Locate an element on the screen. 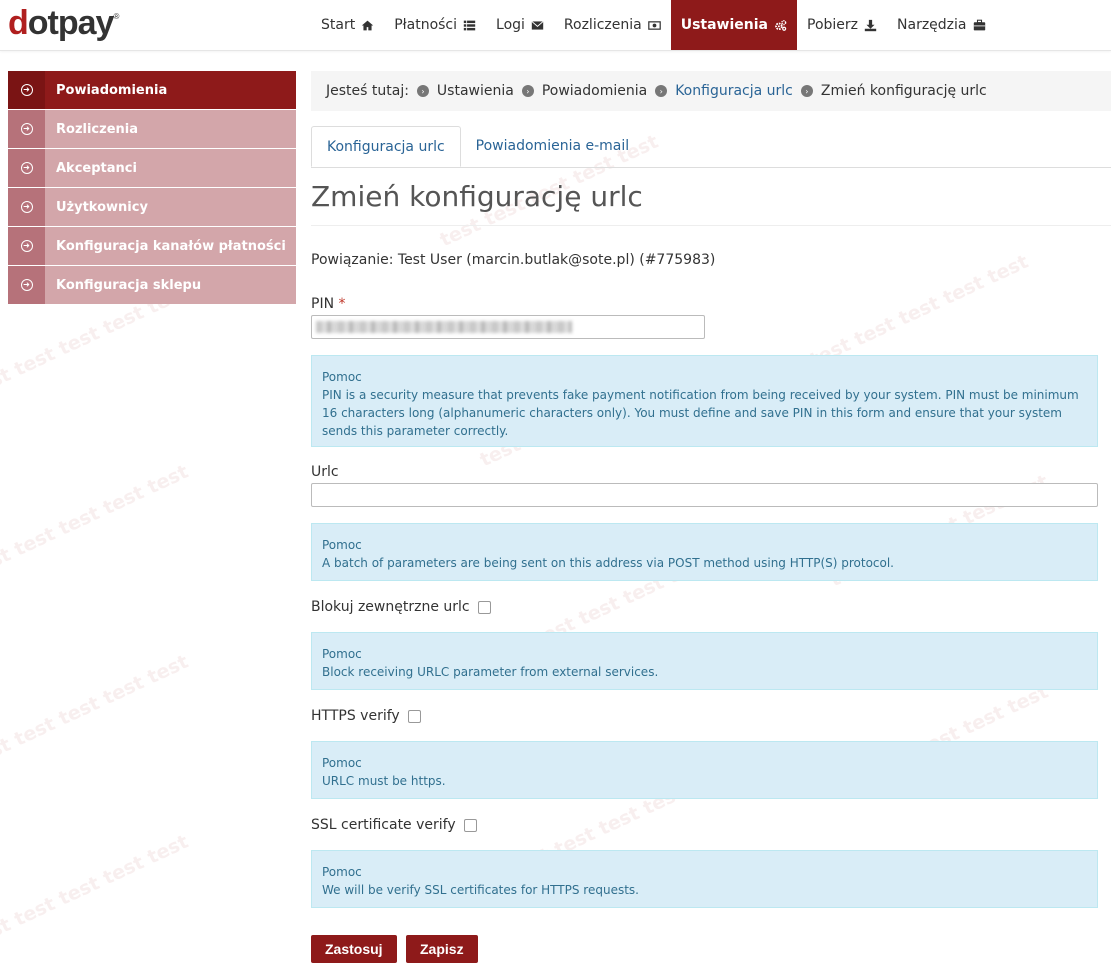 The height and width of the screenshot is (969, 1111). pin-label: PIN * is located at coordinates (328, 304).